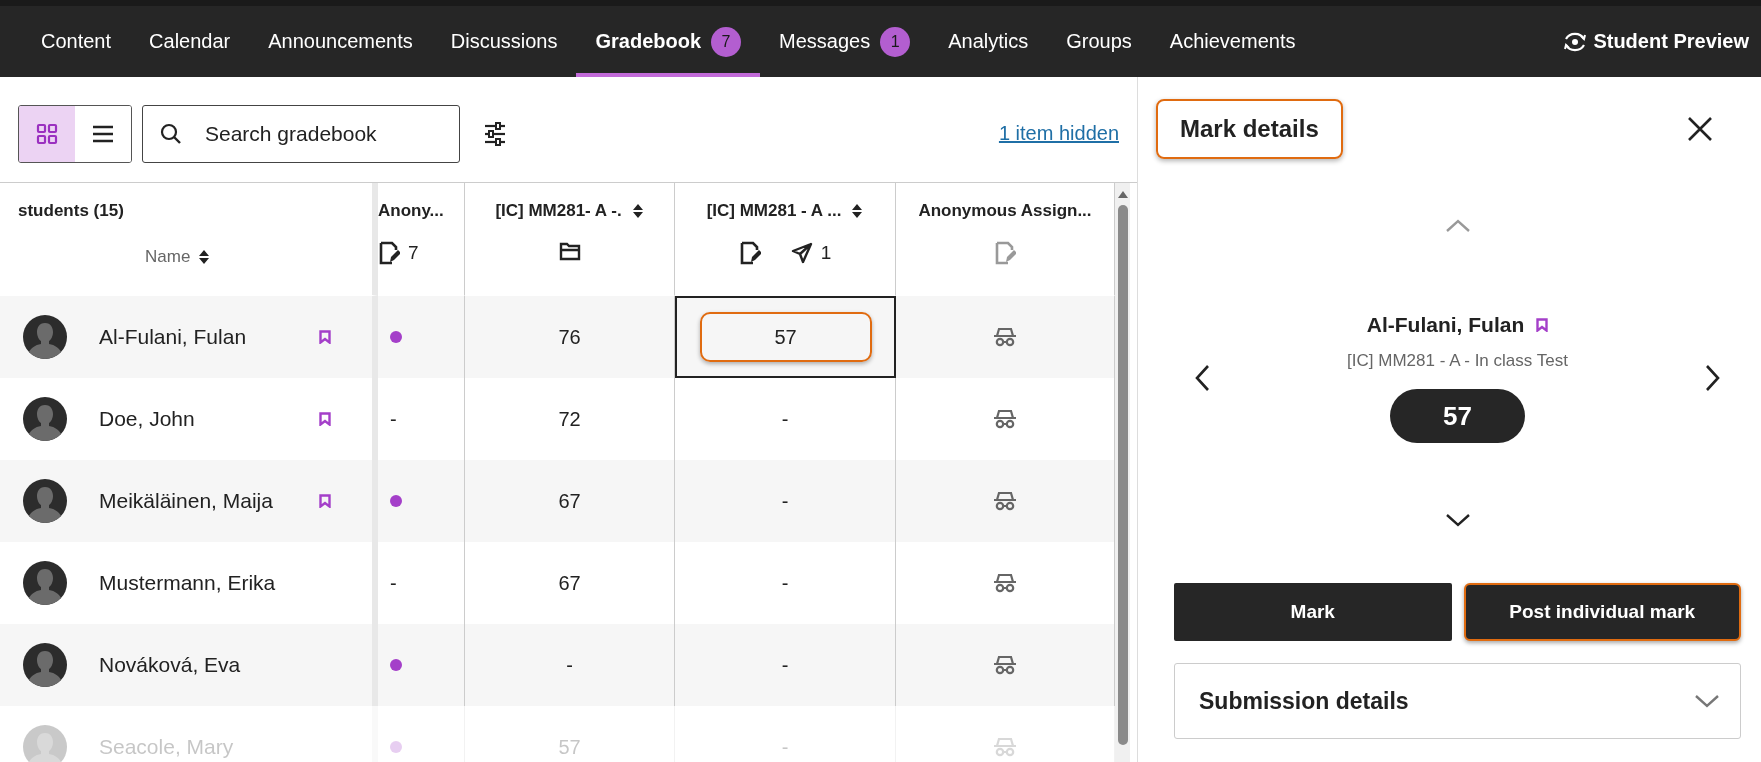  I want to click on scrollbar, so click(1122, 472).